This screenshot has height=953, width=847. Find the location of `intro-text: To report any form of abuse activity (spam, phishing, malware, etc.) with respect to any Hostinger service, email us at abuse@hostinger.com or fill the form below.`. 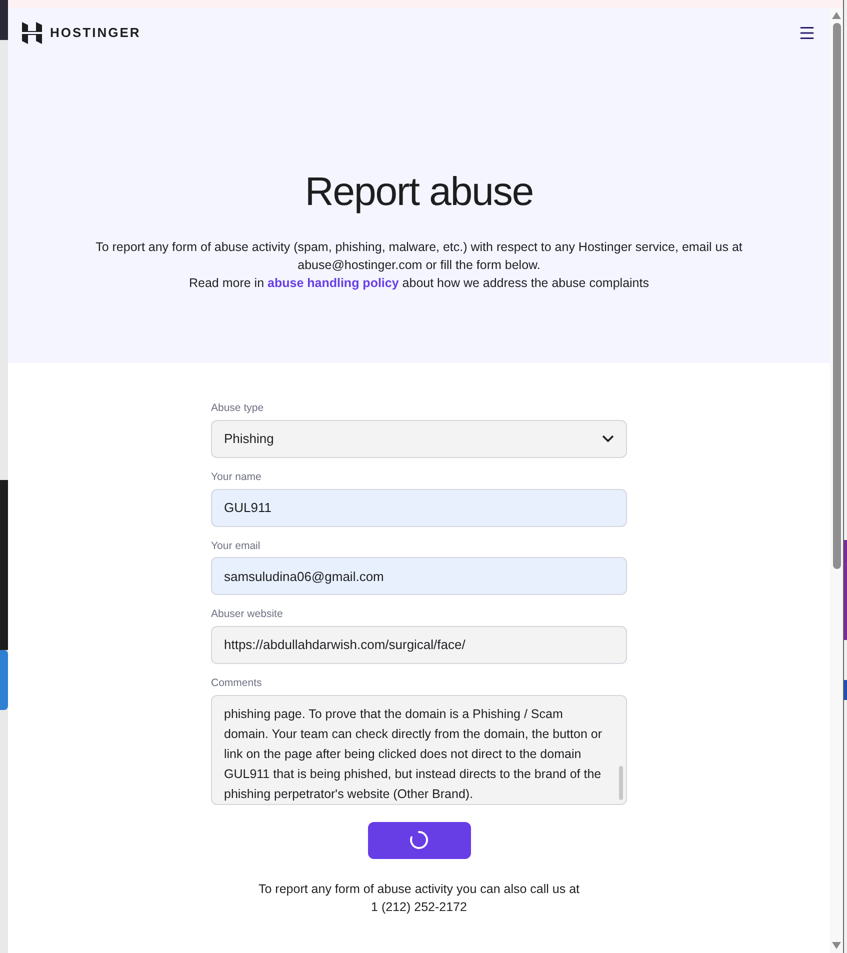

intro-text: To report any form of abuse activity (spam, phishing, malware, etc.) with respect to any Hostinger service, email us at abuse@hostinger.com or fill the form below. is located at coordinates (419, 256).